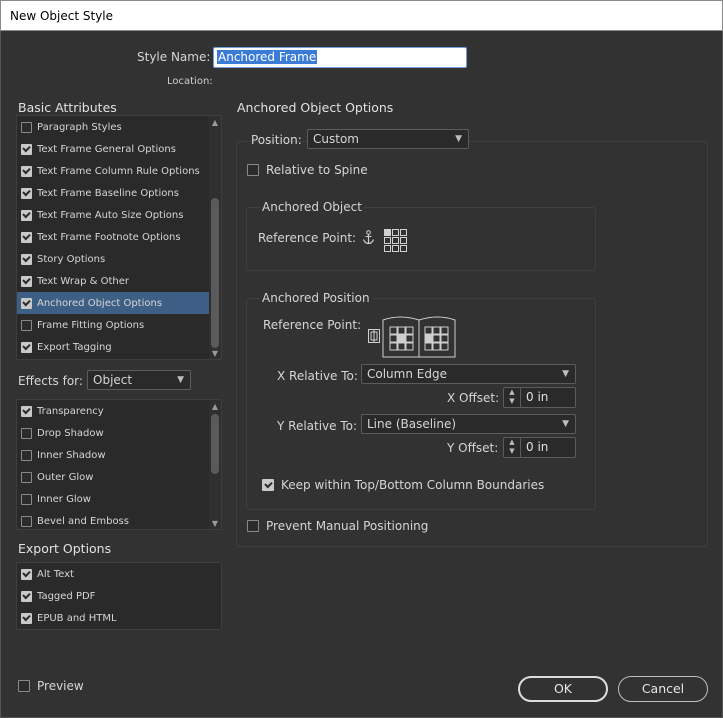 This screenshot has width=723, height=718. Describe the element at coordinates (387, 232) in the screenshot. I see `reference-point-top-left` at that location.